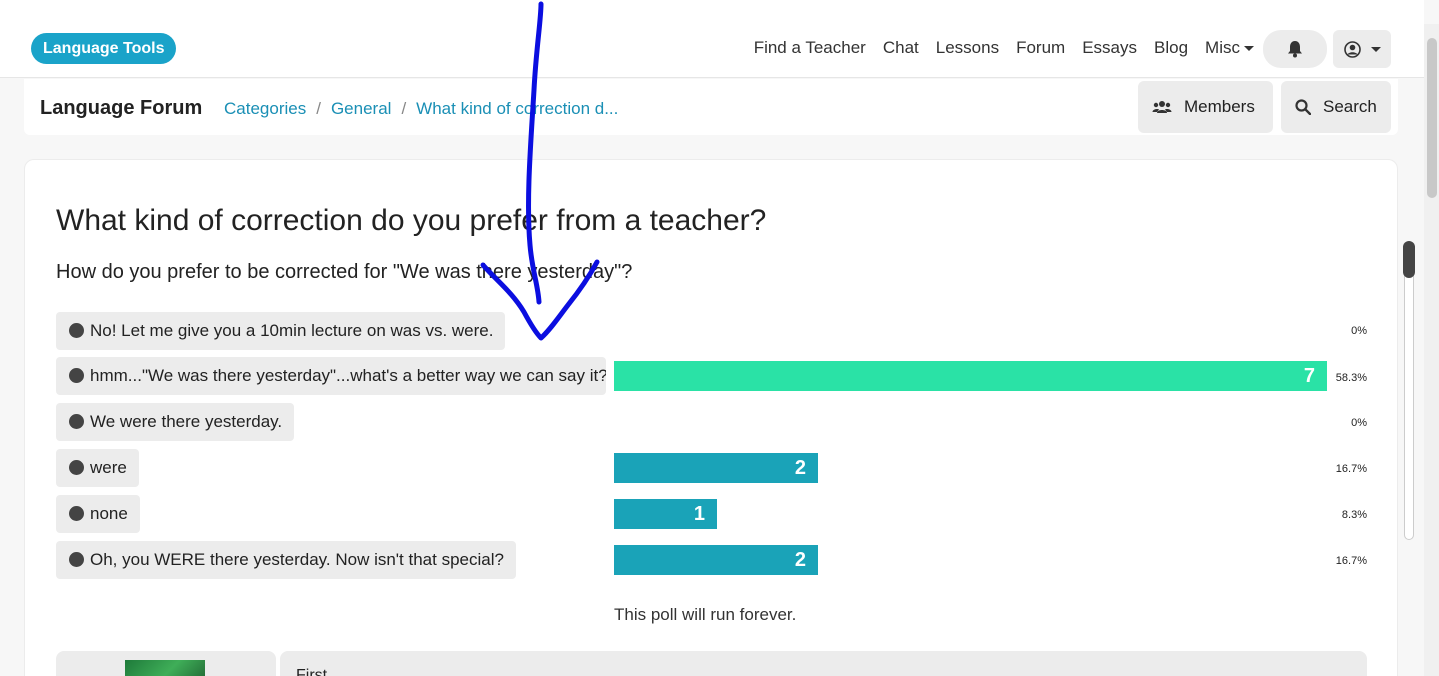 Image resolution: width=1439 pixels, height=676 pixels. Describe the element at coordinates (1354, 515) in the screenshot. I see `poll-percent: 8.3%` at that location.